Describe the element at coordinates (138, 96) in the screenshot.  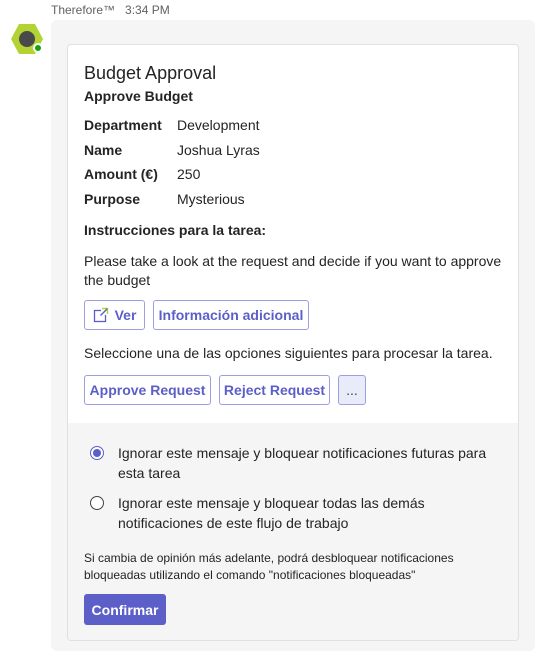
I see `card-subtitle: Approve Budget` at that location.